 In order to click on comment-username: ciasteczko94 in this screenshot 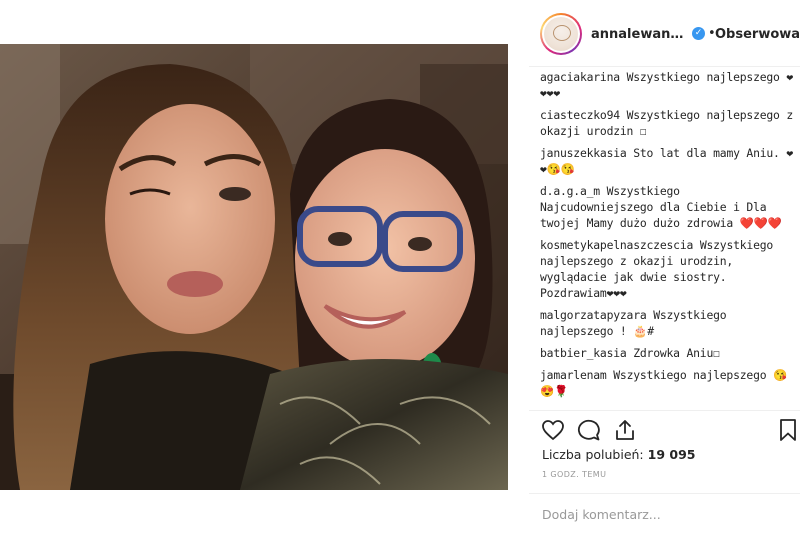, I will do `click(580, 115)`.